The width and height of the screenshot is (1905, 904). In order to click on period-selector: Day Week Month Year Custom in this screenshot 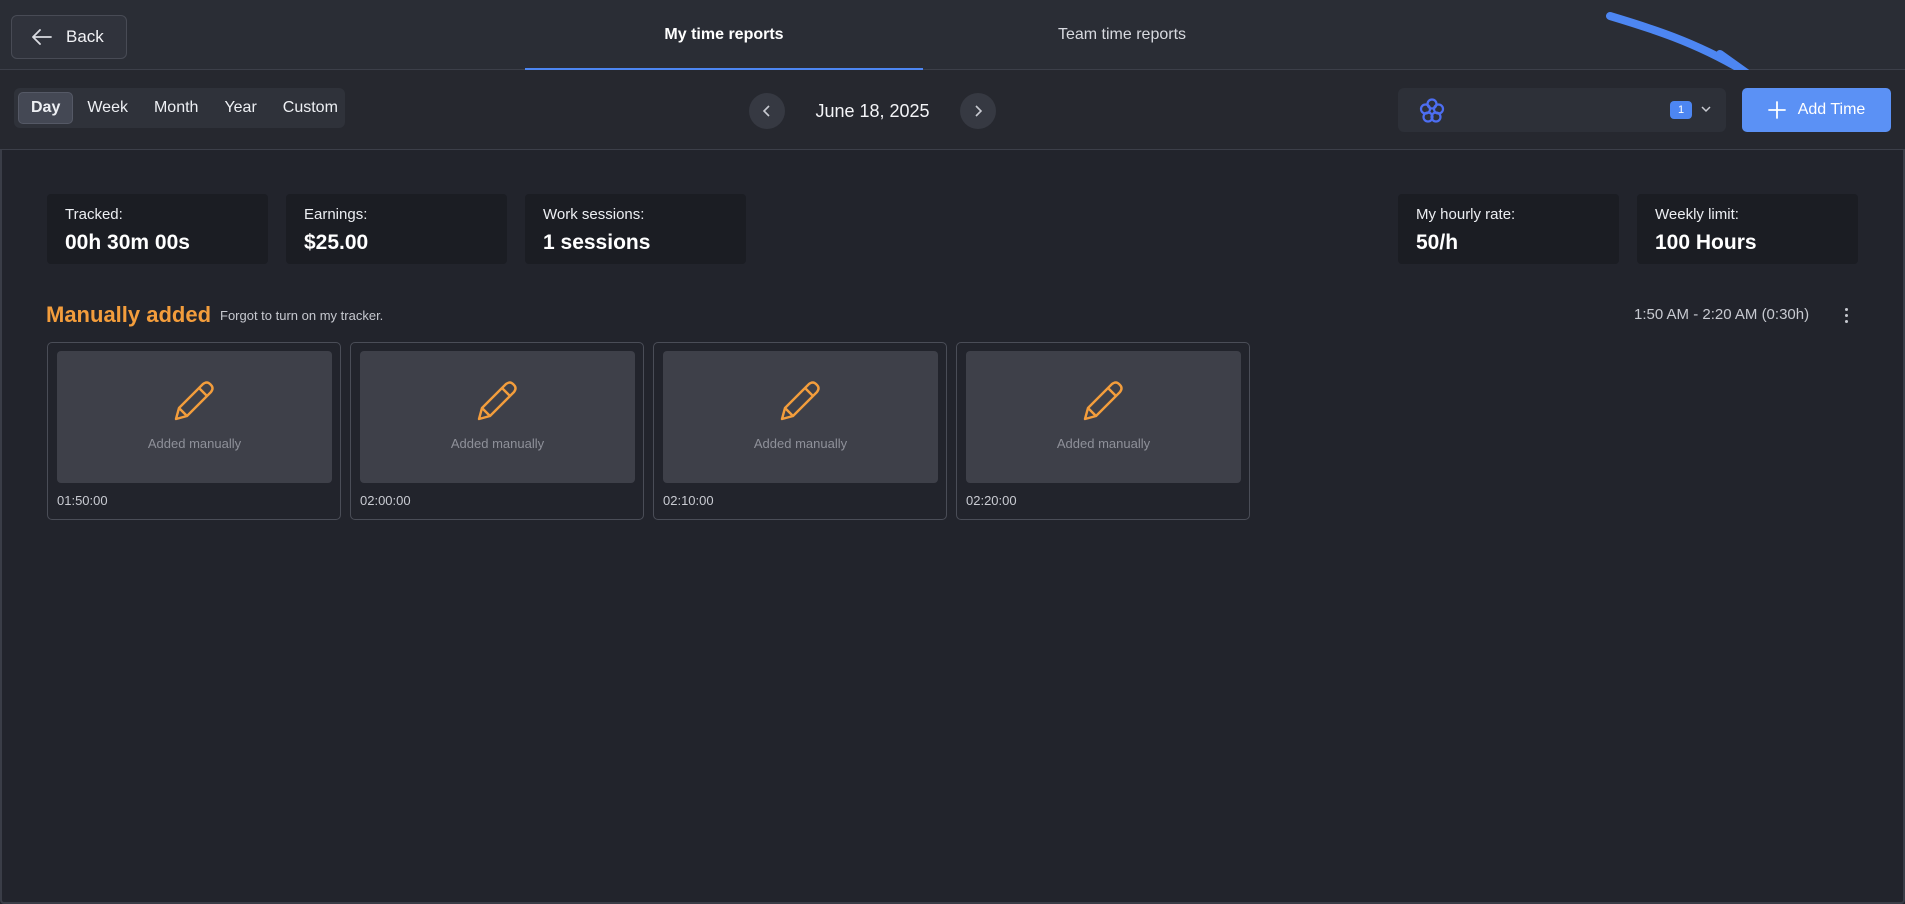, I will do `click(179, 108)`.